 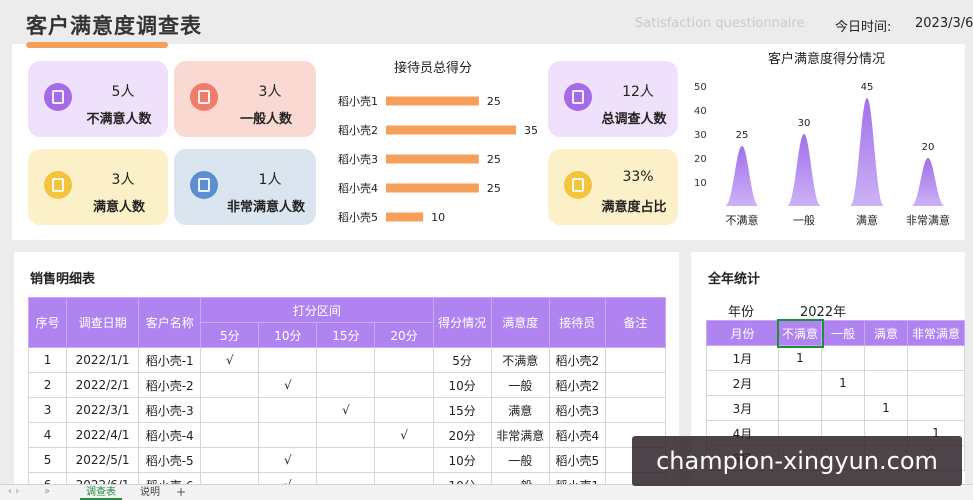 What do you see at coordinates (63, 279) in the screenshot?
I see `sales-table-title: 销售明细表` at bounding box center [63, 279].